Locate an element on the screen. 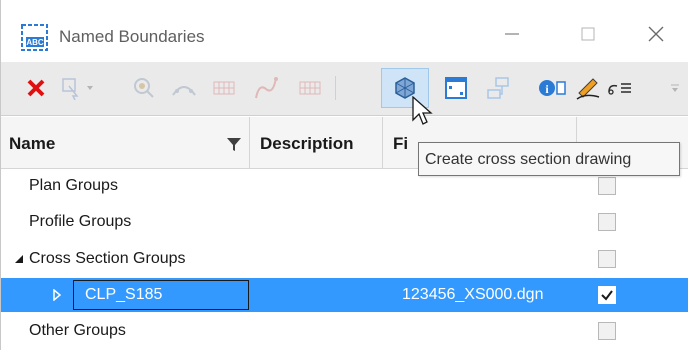 The height and width of the screenshot is (350, 688). triangle-expand-icon is located at coordinates (57, 295).